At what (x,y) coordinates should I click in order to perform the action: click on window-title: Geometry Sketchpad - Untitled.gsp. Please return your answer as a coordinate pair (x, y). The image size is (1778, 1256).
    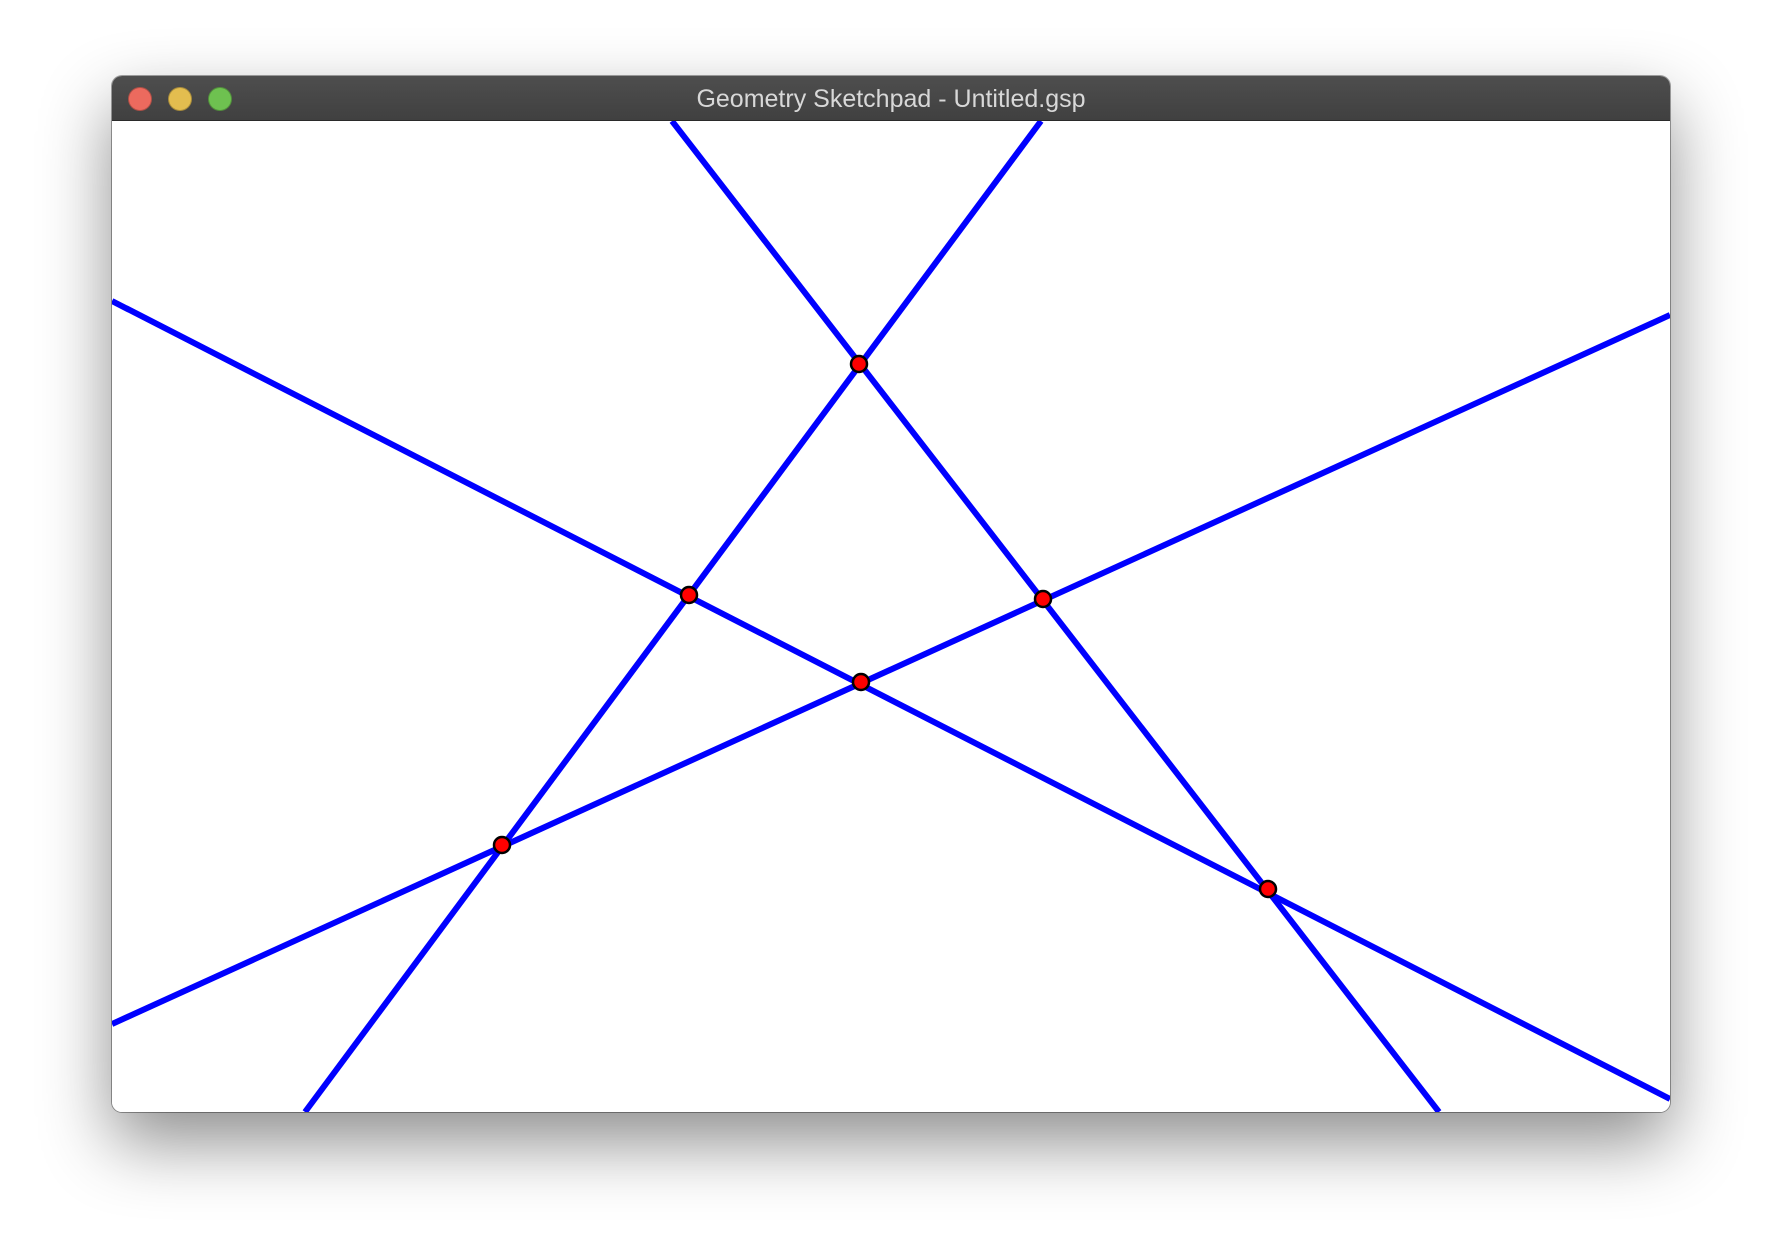
    Looking at the image, I should click on (891, 99).